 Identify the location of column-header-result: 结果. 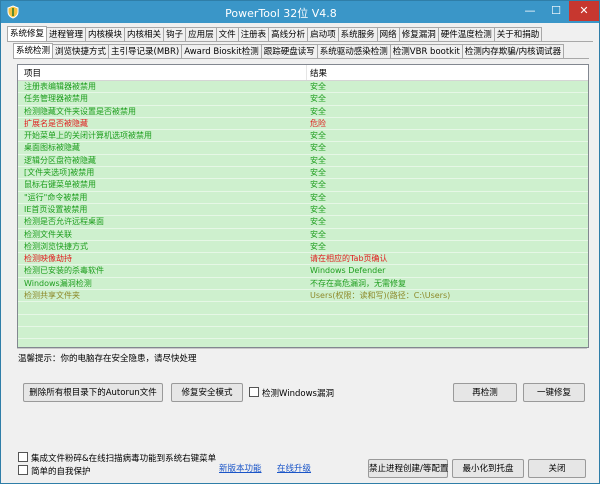
(318, 73).